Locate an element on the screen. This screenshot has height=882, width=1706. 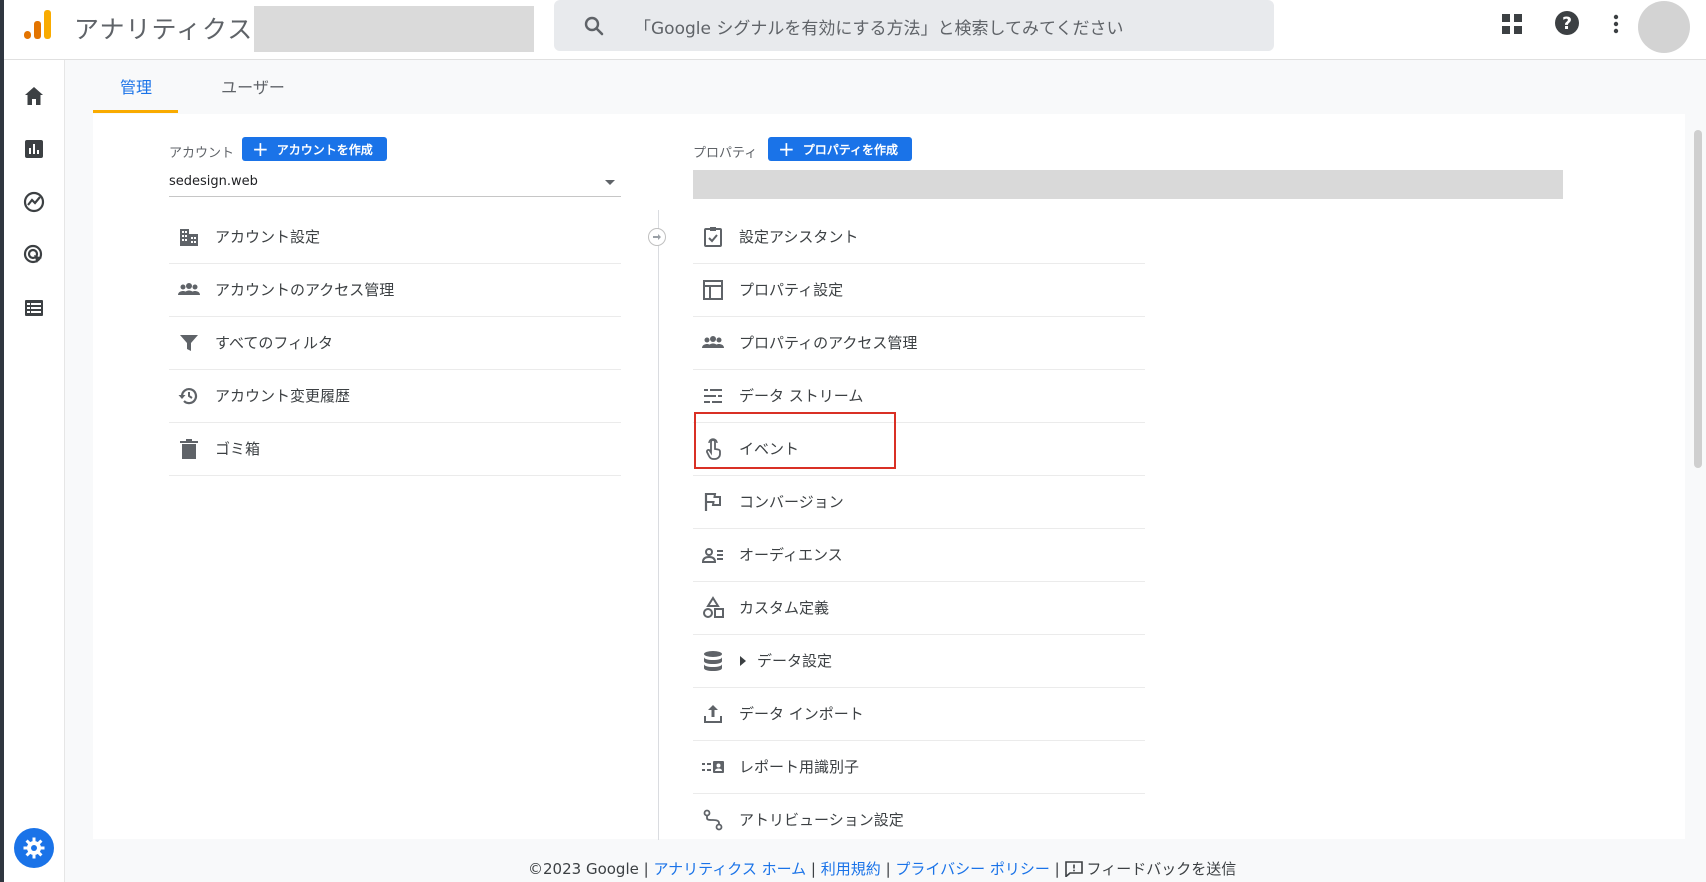
column-divider is located at coordinates (658, 525).